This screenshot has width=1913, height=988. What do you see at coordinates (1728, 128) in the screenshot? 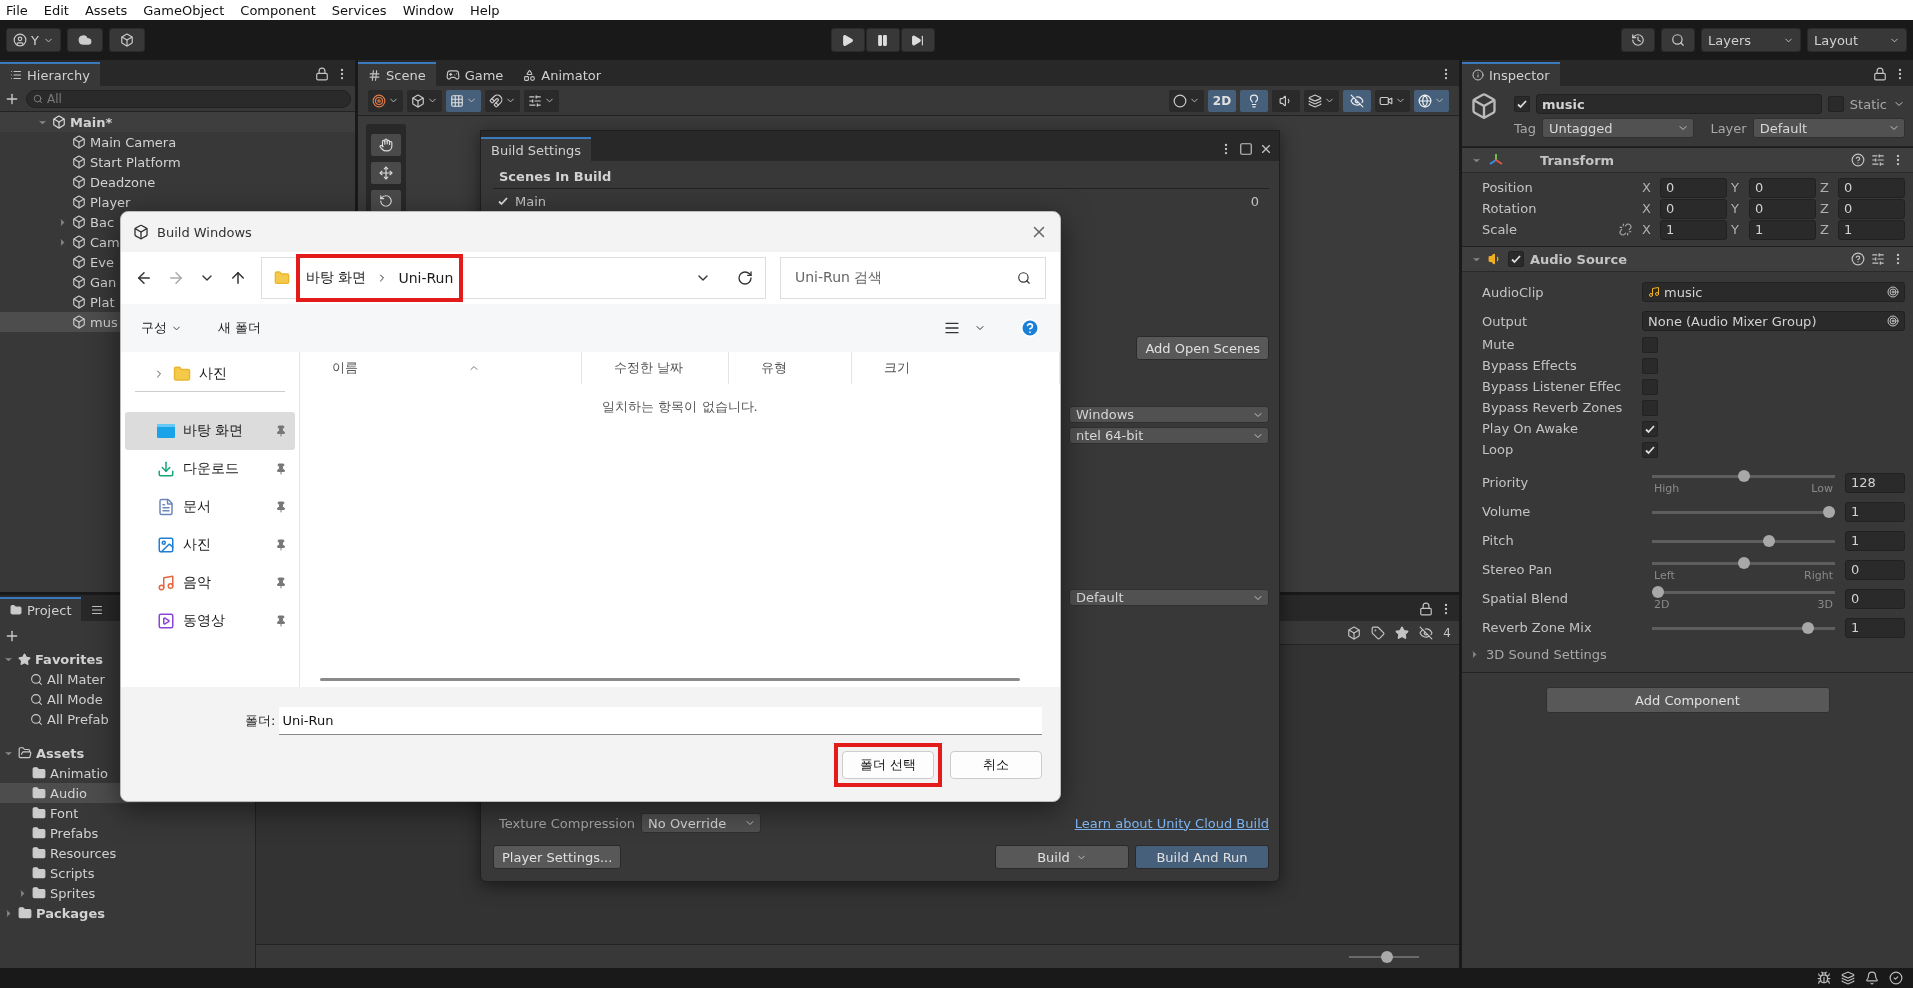
I see `layer-label: Layer` at bounding box center [1728, 128].